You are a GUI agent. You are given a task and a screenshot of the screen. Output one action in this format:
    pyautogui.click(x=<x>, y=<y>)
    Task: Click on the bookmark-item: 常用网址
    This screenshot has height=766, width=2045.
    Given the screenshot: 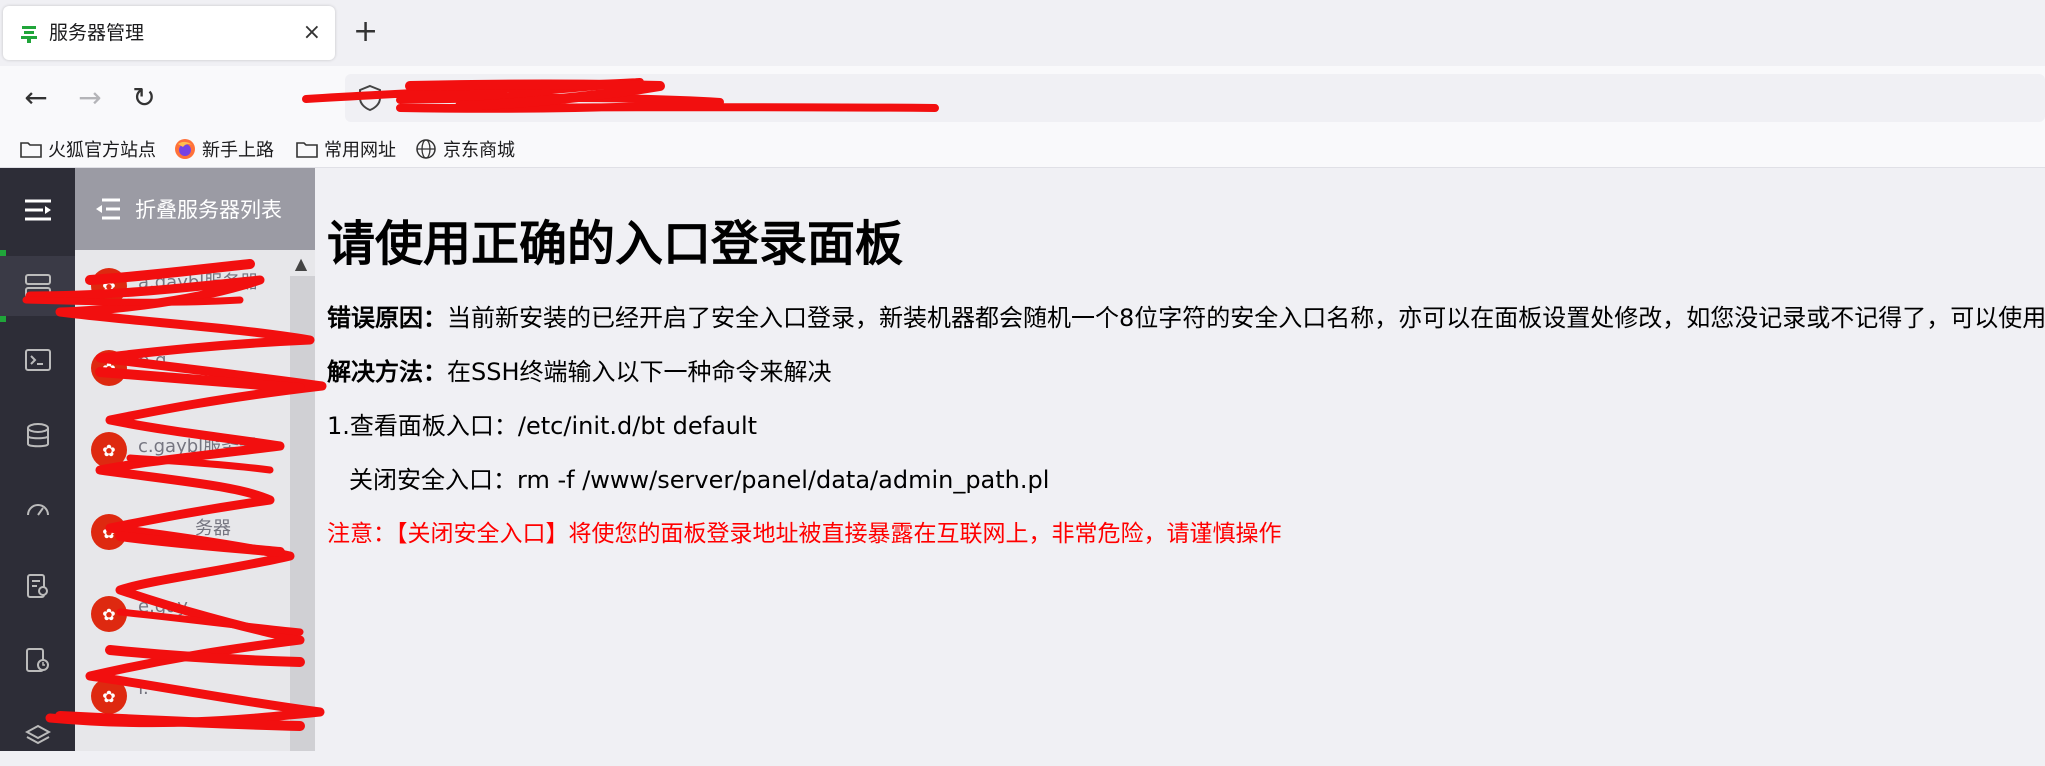 What is the action you would take?
    pyautogui.click(x=346, y=149)
    